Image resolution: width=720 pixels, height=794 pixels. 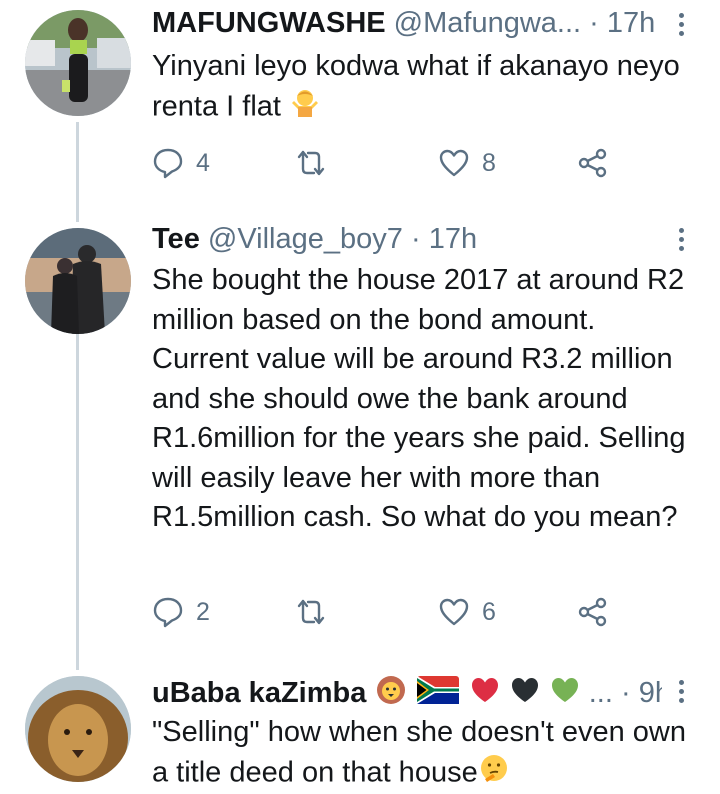 I want to click on lion-face-emoji, so click(x=391, y=694).